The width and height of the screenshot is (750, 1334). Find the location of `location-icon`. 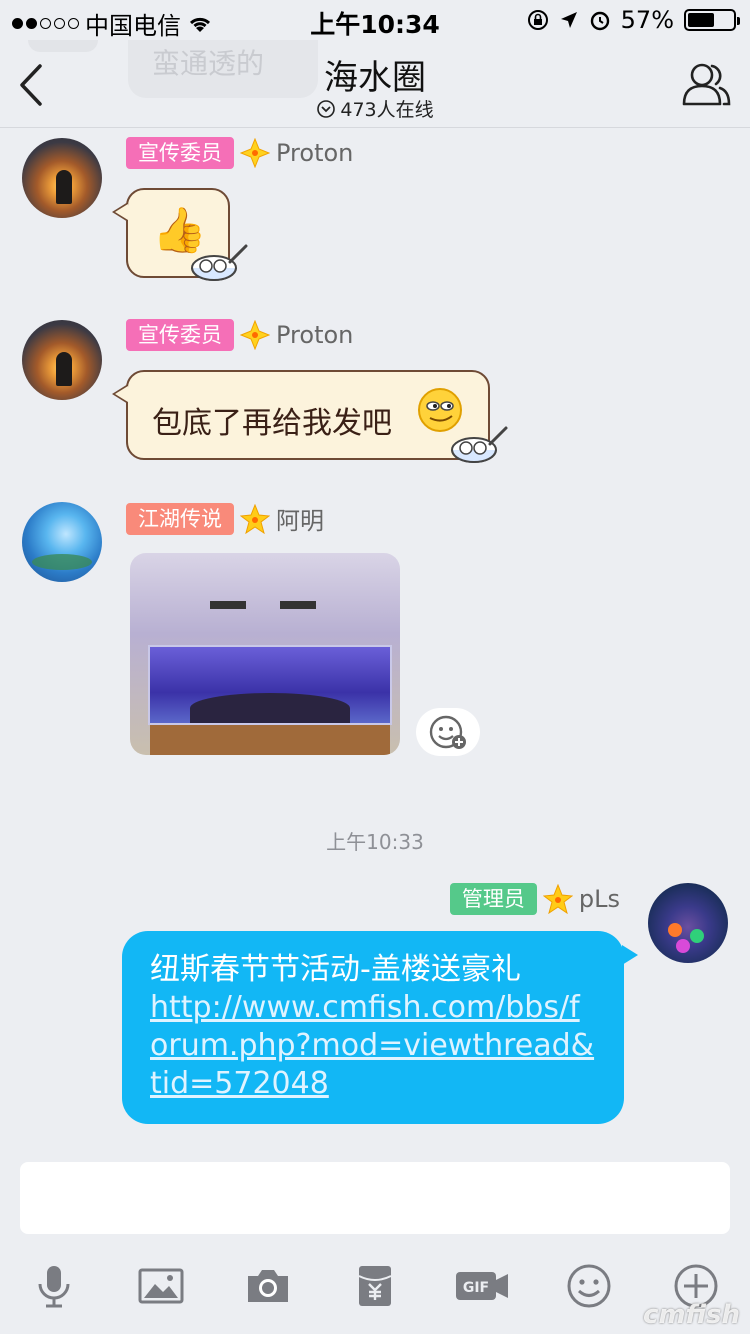

location-icon is located at coordinates (568, 20).